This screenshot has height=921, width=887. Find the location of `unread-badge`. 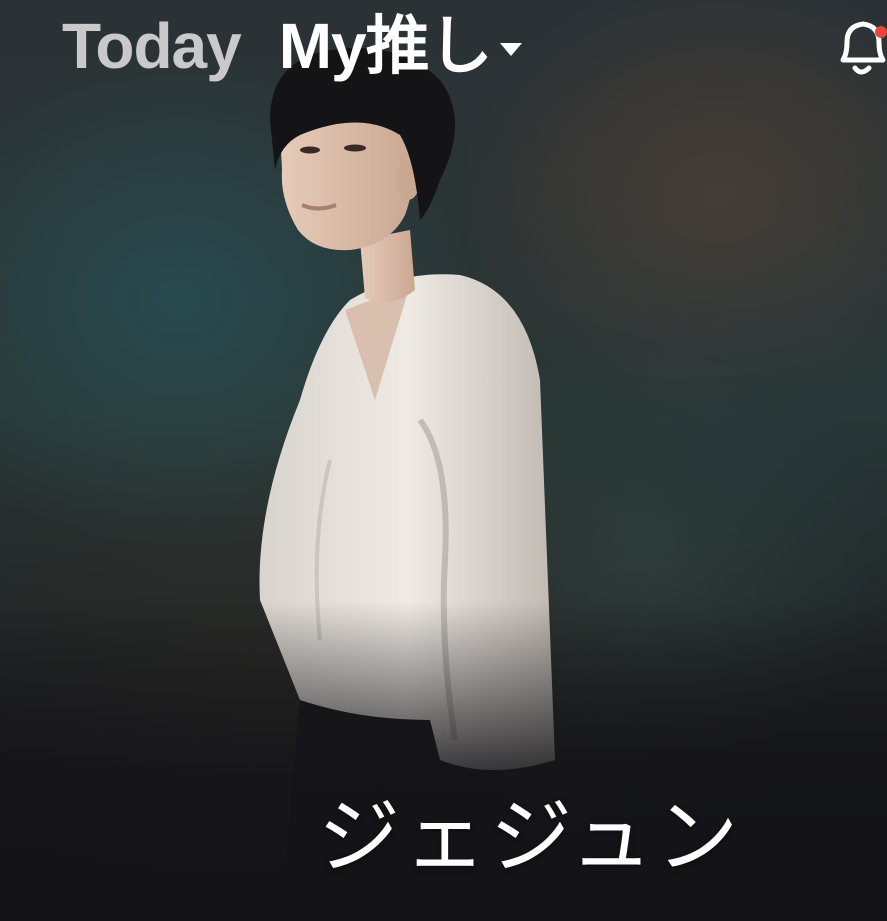

unread-badge is located at coordinates (881, 32).